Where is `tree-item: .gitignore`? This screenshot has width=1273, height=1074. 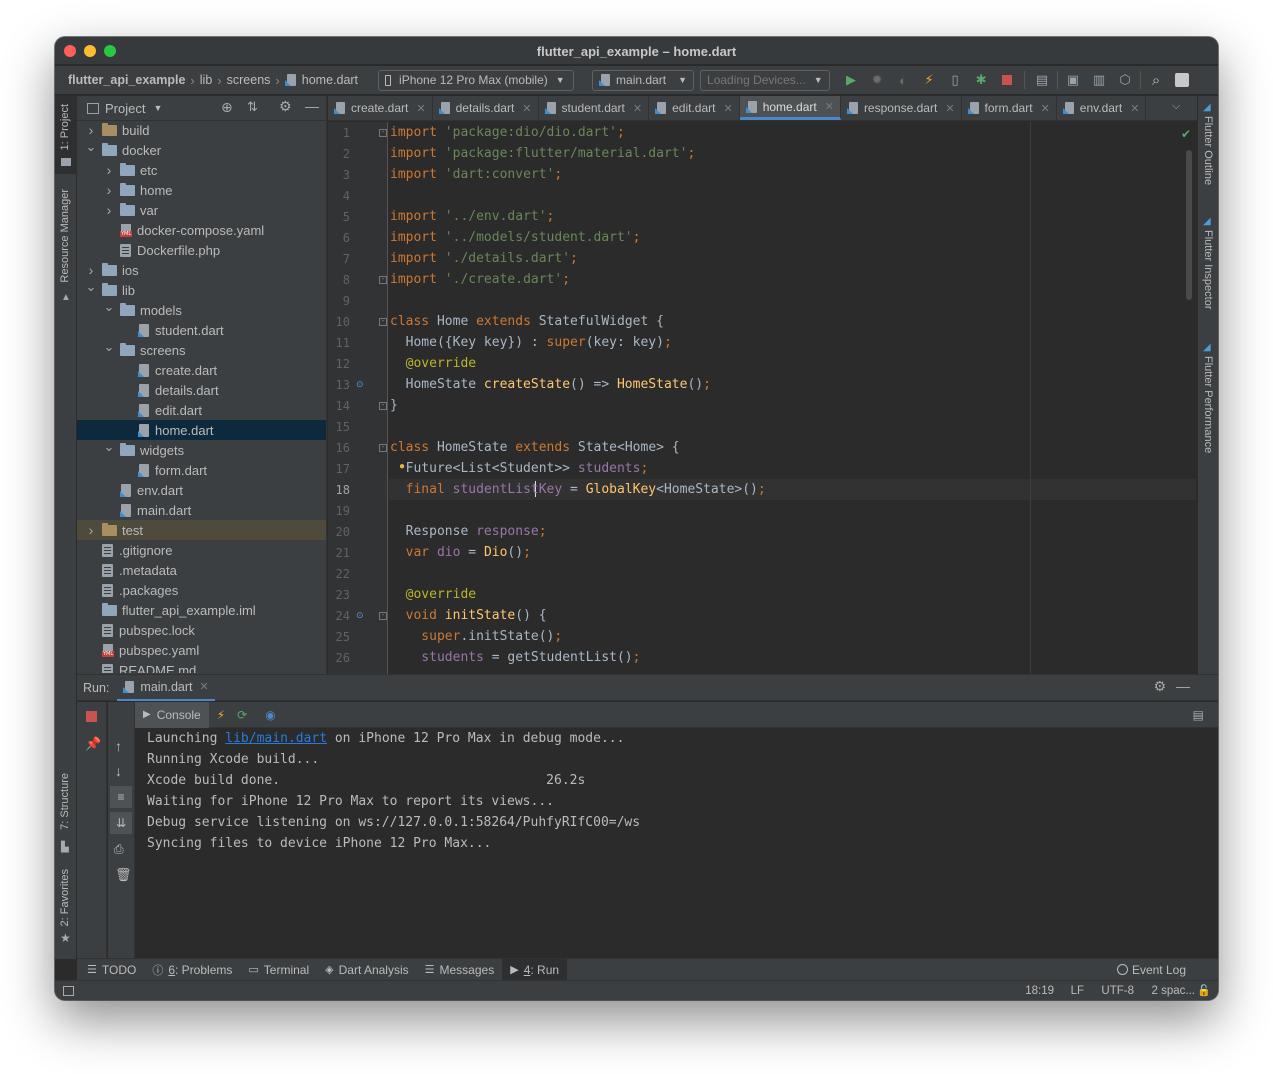 tree-item: .gitignore is located at coordinates (201, 550).